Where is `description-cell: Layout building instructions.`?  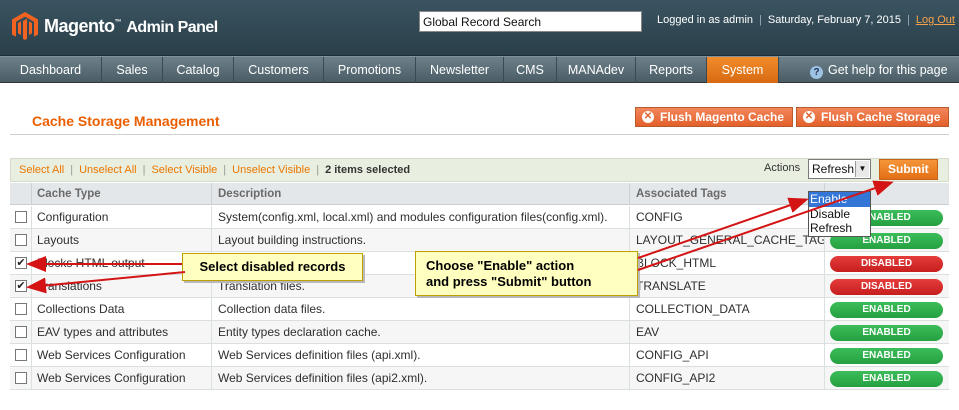
description-cell: Layout building instructions. is located at coordinates (421, 240).